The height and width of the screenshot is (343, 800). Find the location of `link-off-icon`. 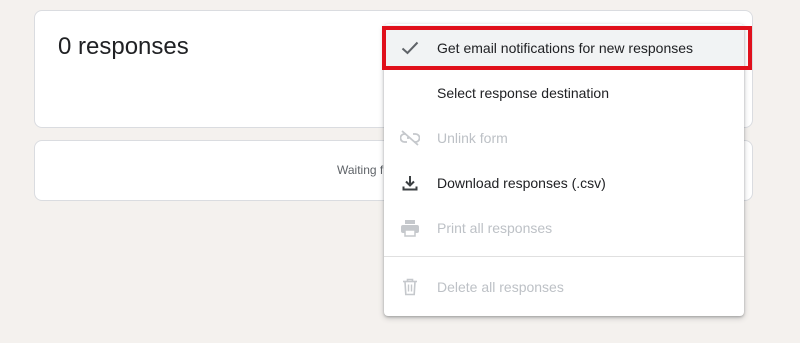

link-off-icon is located at coordinates (410, 138).